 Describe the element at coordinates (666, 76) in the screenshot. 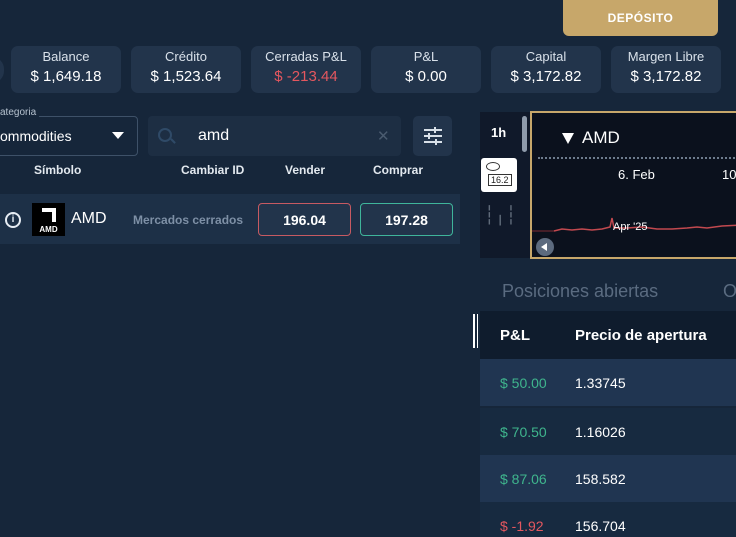

I see `stat-free-margin-value: $ 3,172.82` at that location.